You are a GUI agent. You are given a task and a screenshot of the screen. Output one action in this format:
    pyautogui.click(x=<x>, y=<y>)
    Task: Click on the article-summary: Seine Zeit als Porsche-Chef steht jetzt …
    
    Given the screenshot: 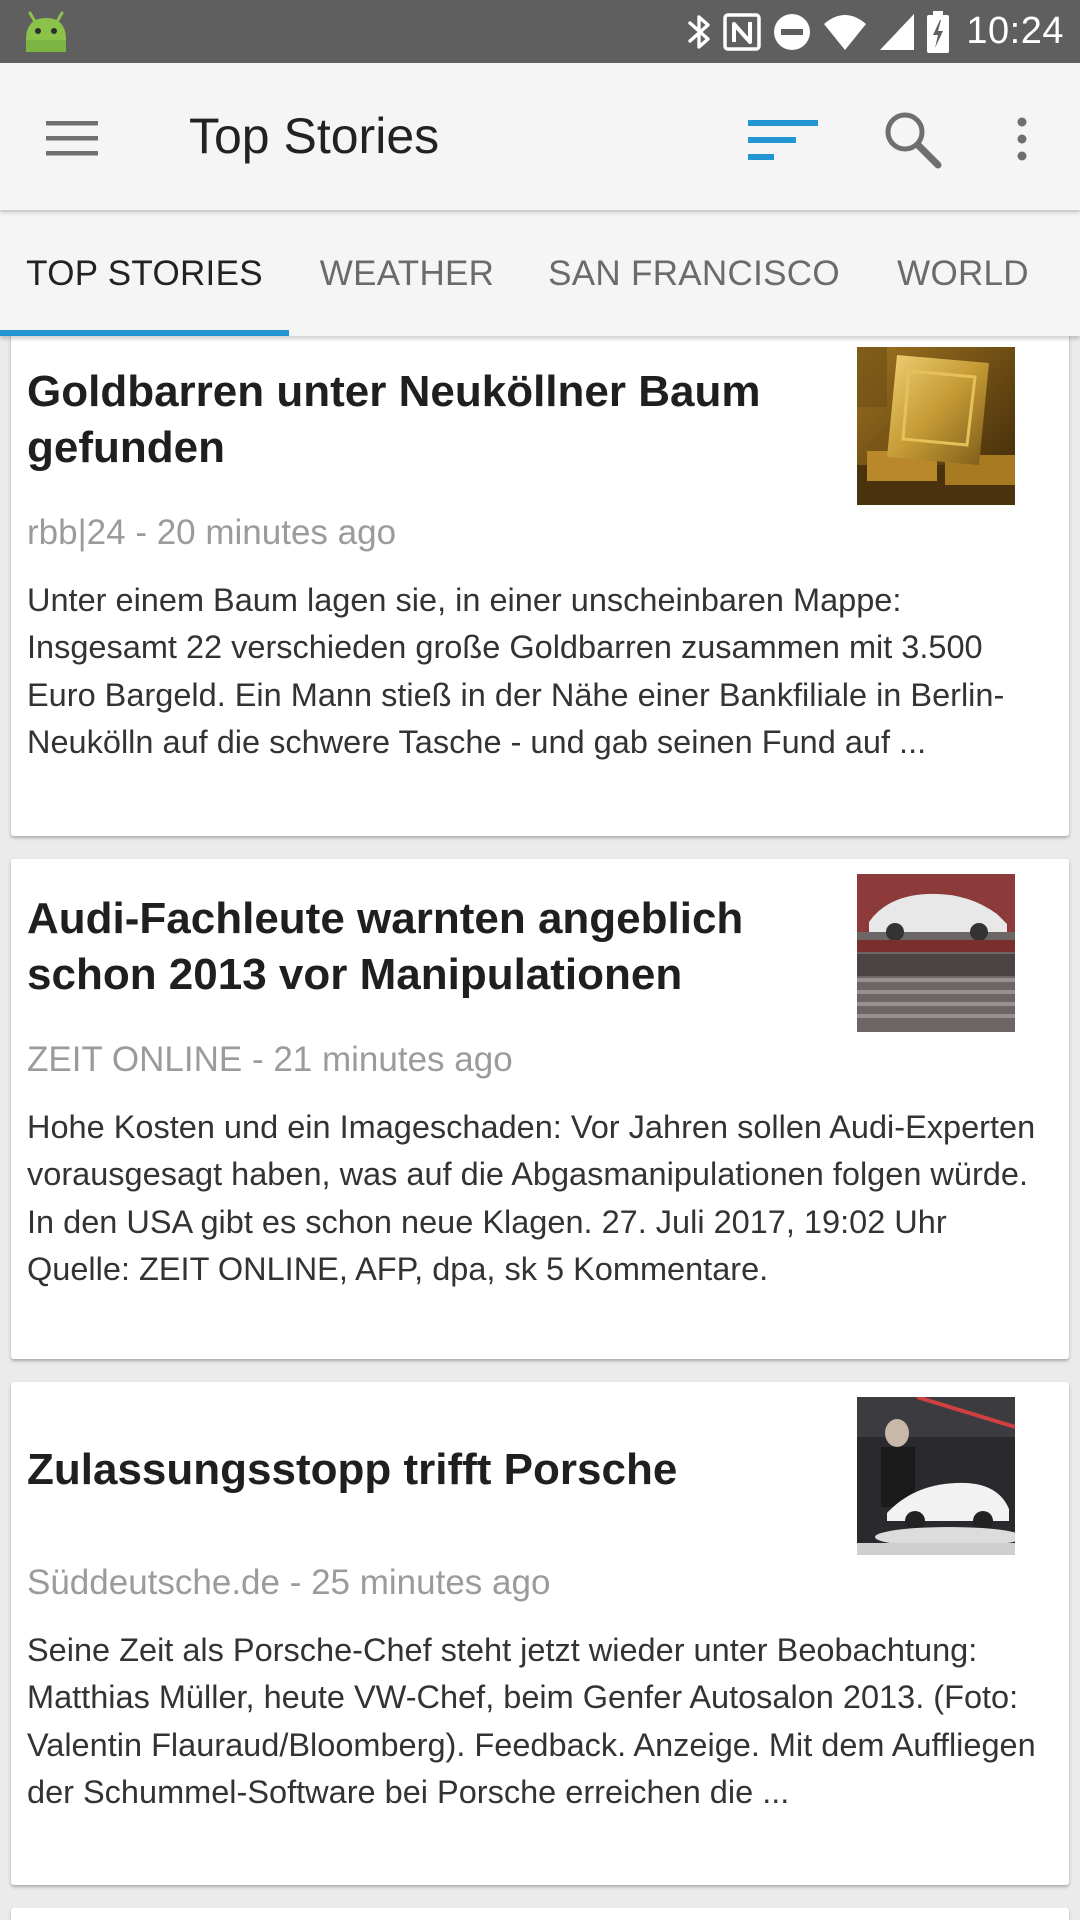 What is the action you would take?
    pyautogui.click(x=542, y=1722)
    